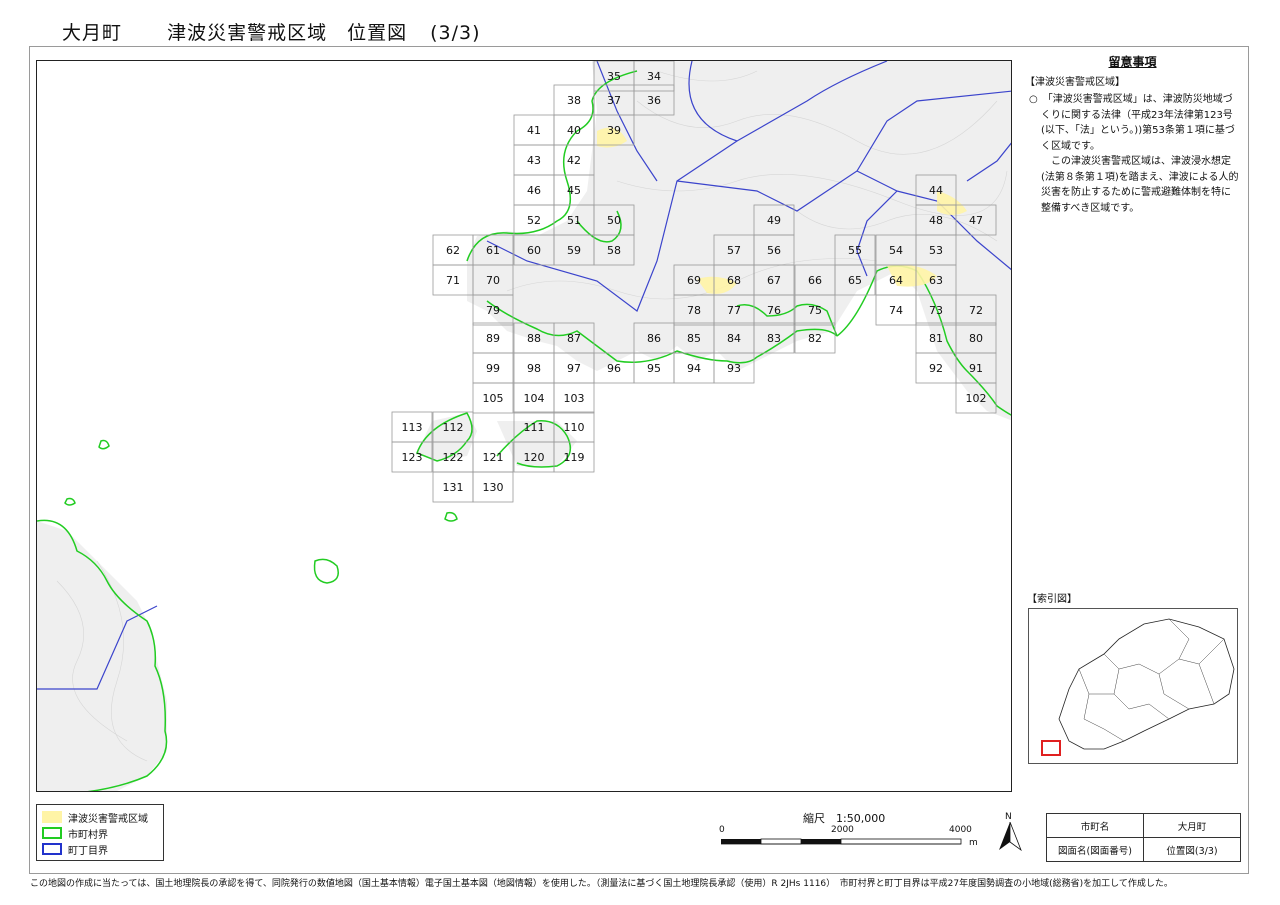 This screenshot has height=905, width=1280. What do you see at coordinates (92, 33) in the screenshot?
I see `title-town: 大月町` at bounding box center [92, 33].